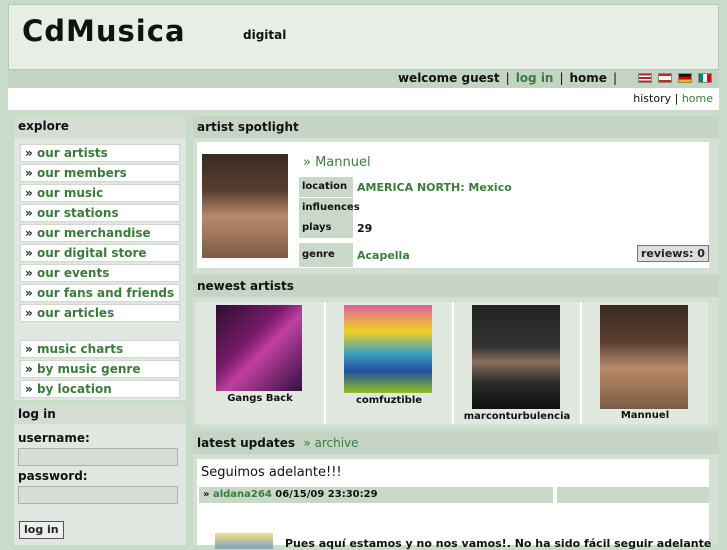  I want to click on sidebar-item-articles: » our articles, so click(100, 313).